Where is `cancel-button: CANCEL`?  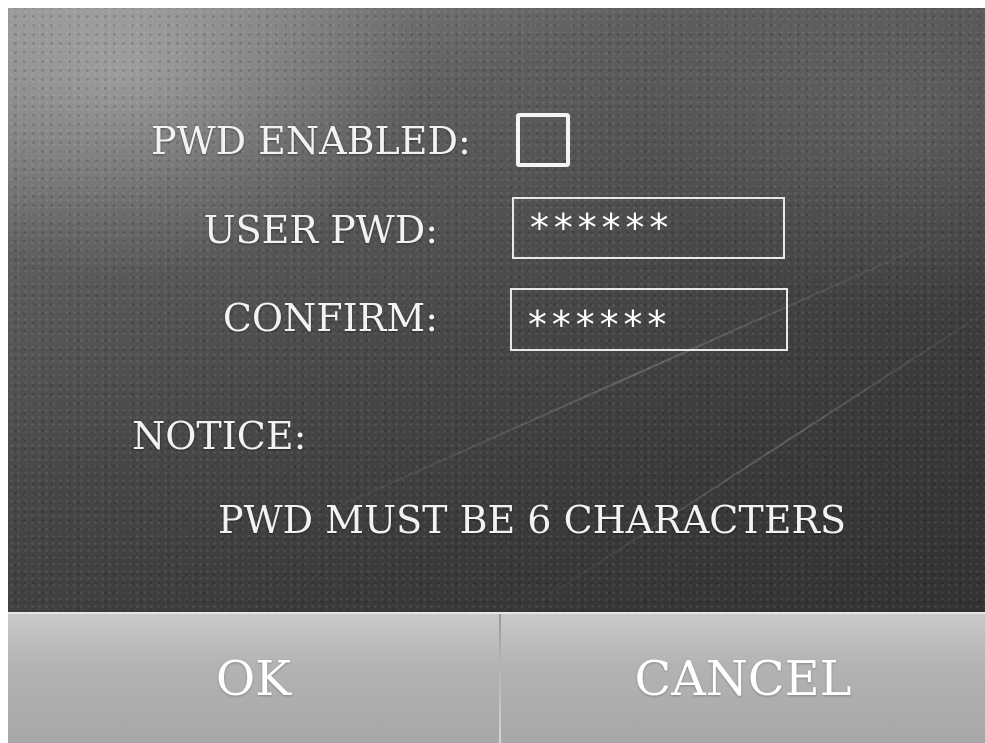
cancel-button: CANCEL is located at coordinates (743, 678).